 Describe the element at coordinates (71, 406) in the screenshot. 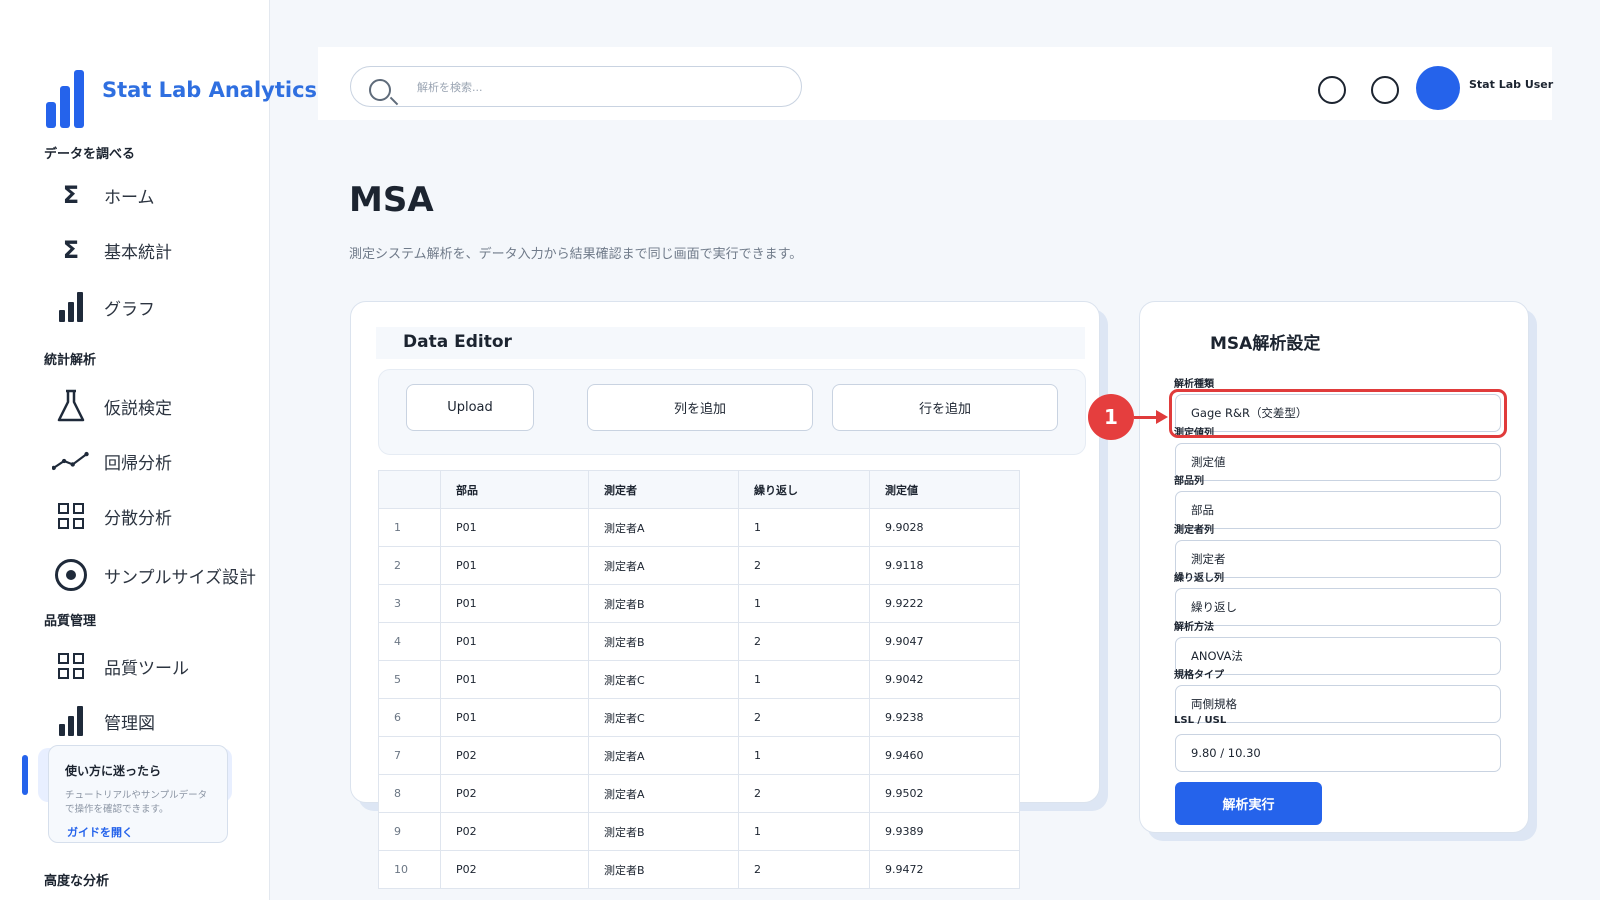

I see `flask-icon` at that location.